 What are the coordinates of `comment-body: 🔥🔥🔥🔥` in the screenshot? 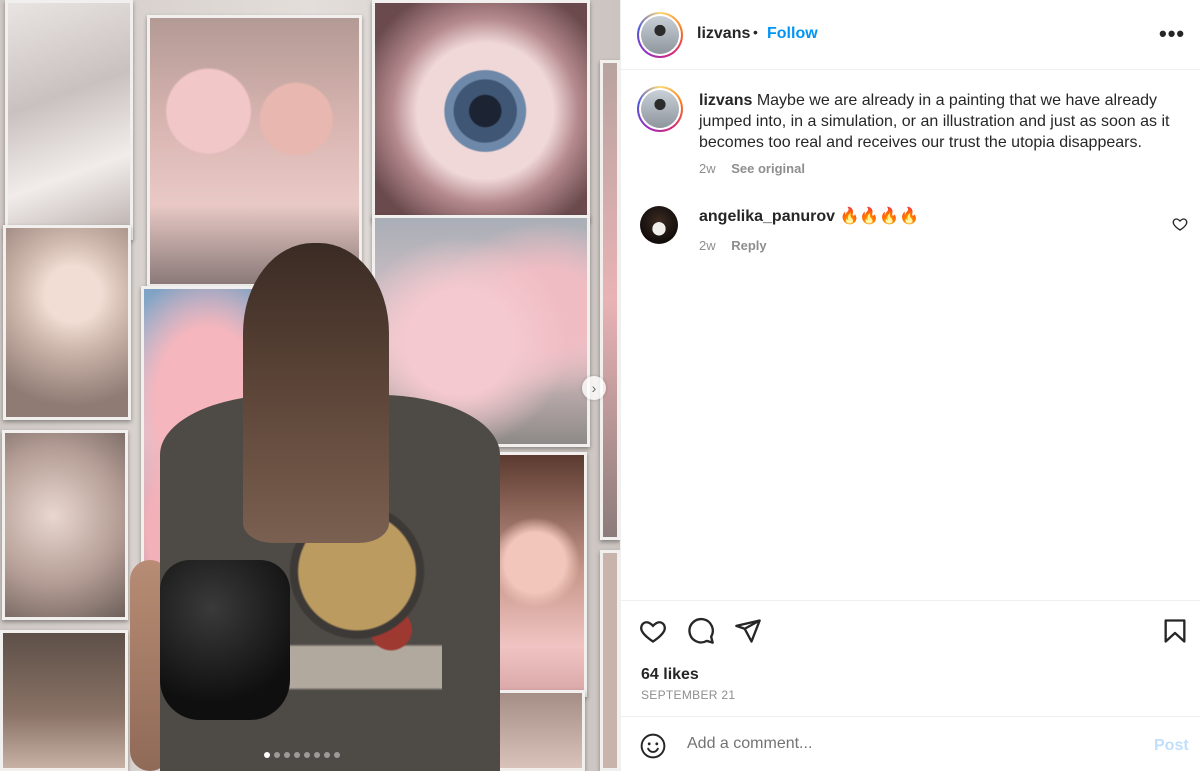 It's located at (879, 216).